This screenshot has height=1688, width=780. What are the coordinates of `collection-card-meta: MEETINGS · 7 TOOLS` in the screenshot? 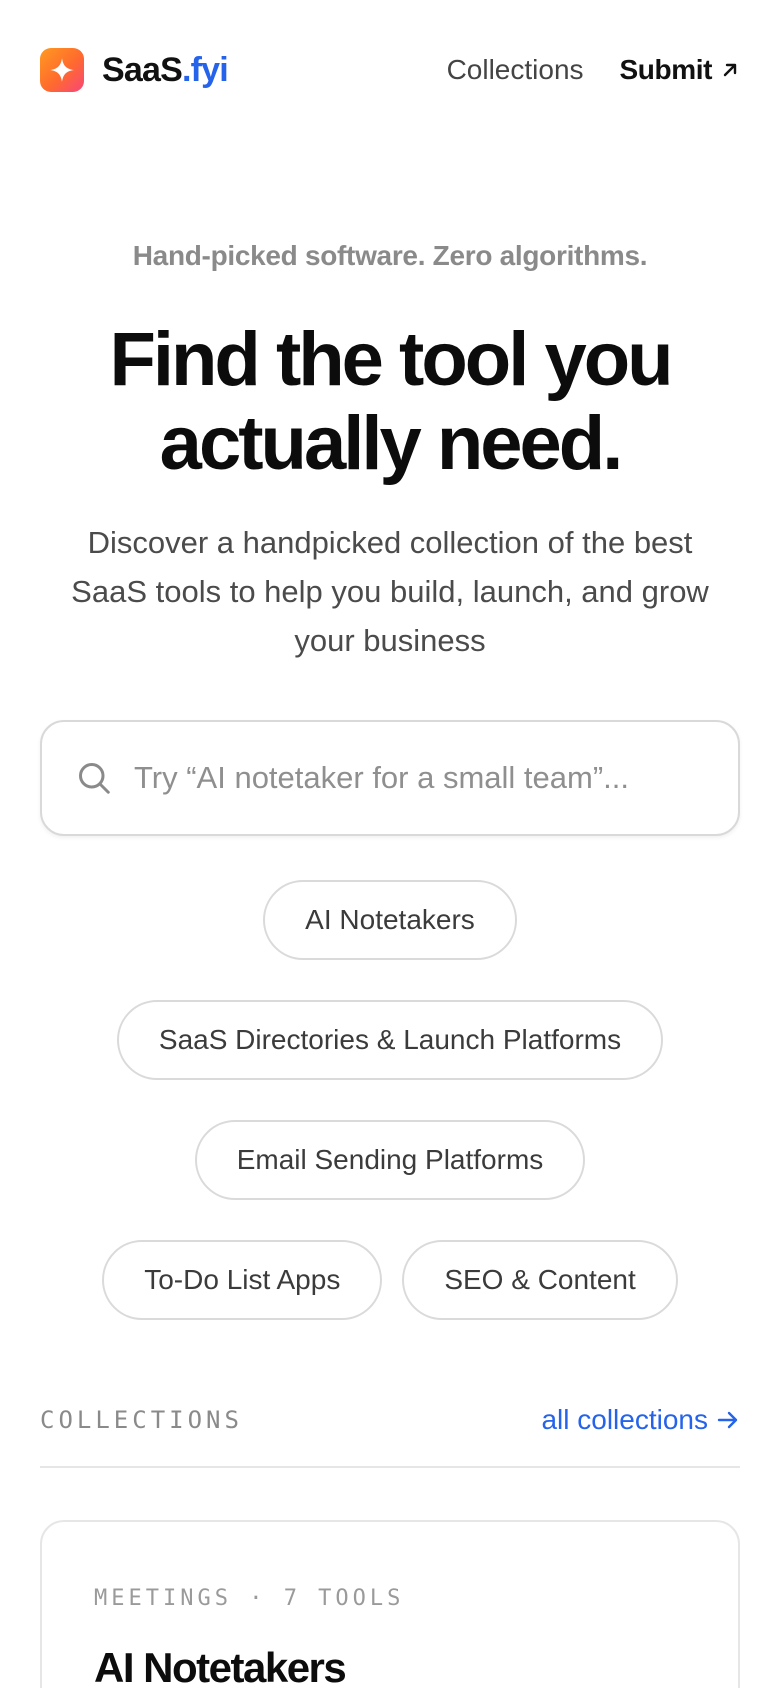 It's located at (249, 1598).